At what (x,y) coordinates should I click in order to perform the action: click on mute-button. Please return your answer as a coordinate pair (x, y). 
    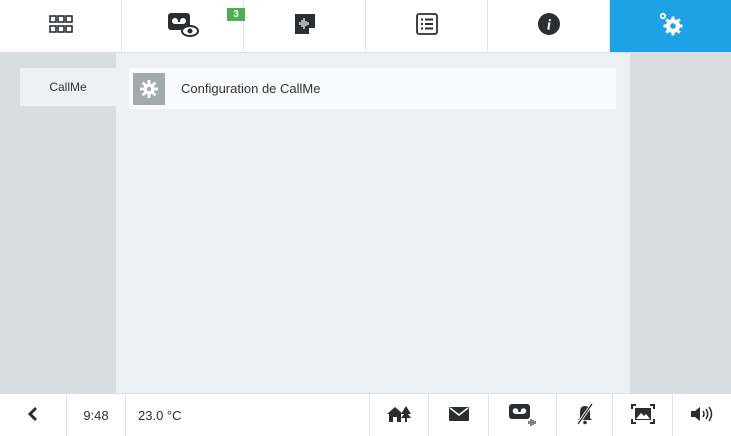
    Looking at the image, I should click on (585, 415).